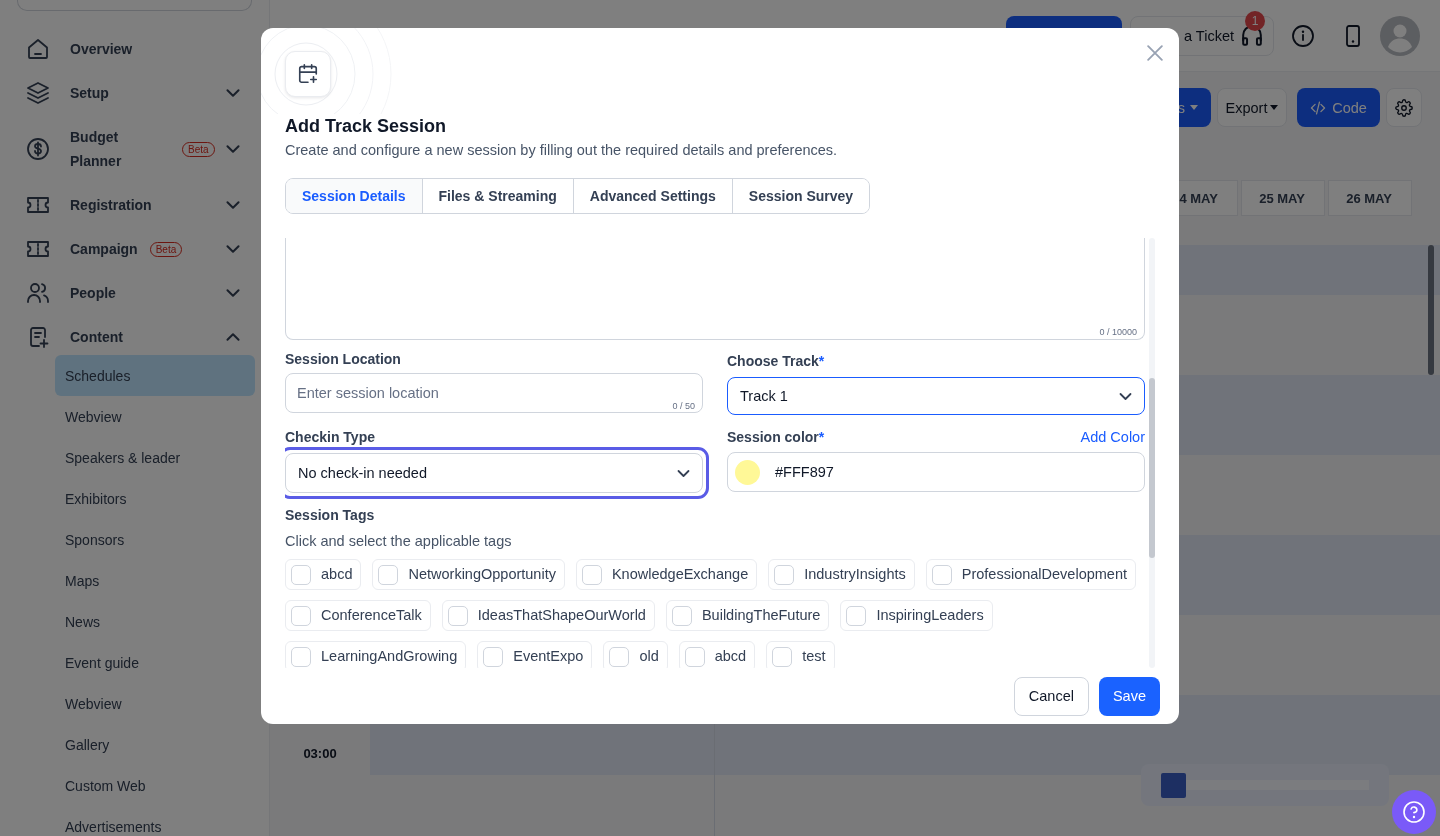 The image size is (1440, 836). Describe the element at coordinates (155, 580) in the screenshot. I see `submenu-item: Maps` at that location.